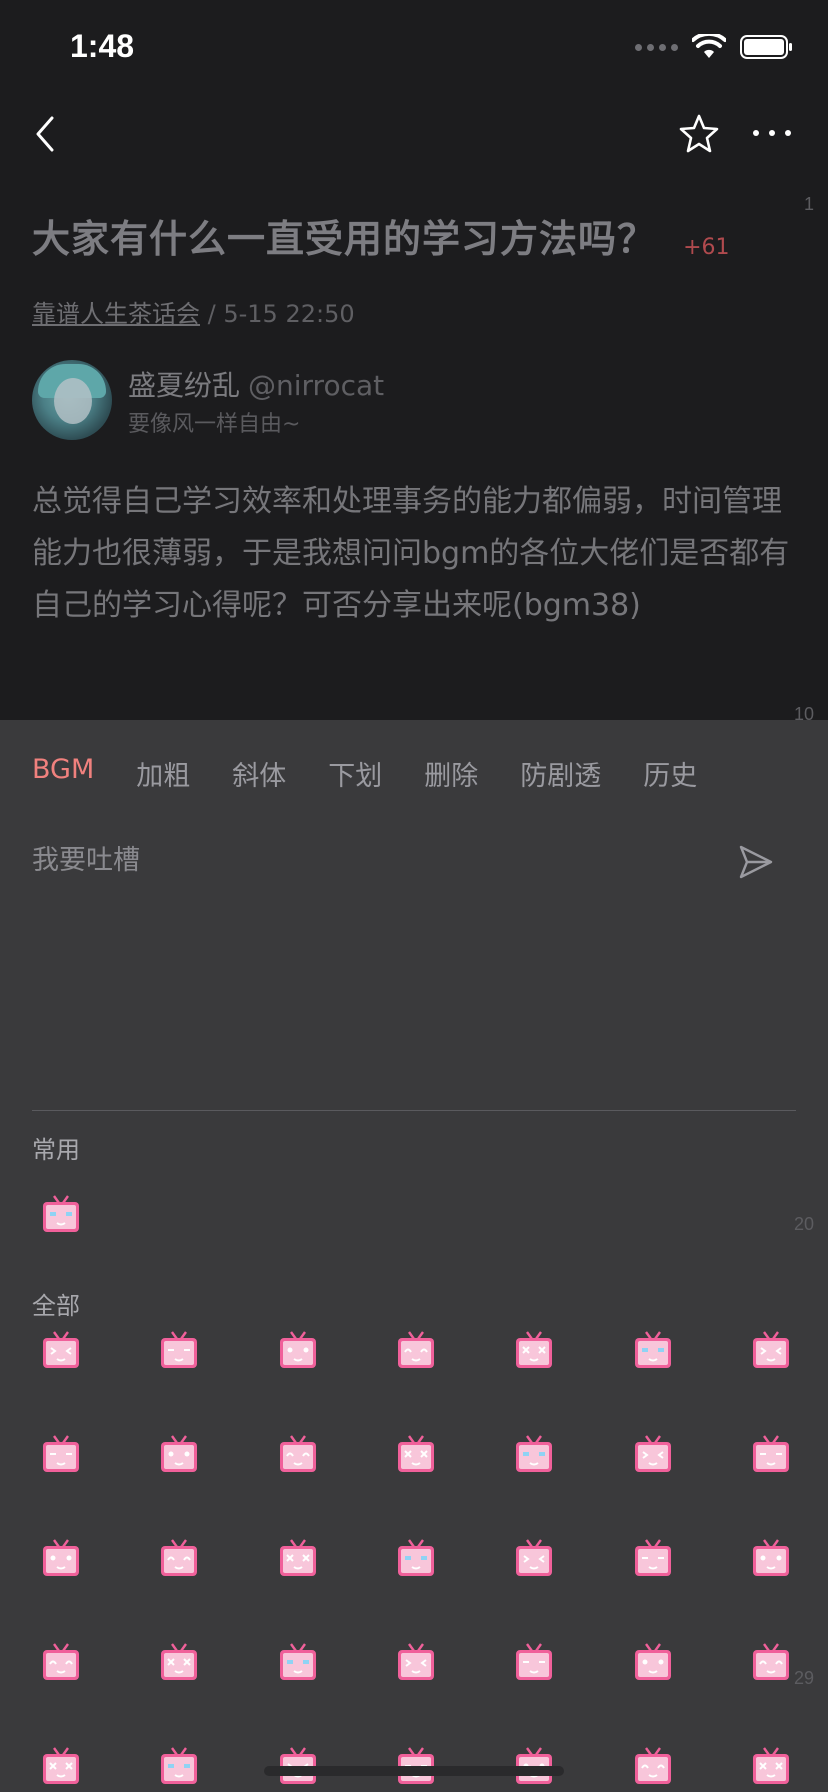  I want to click on tab-italic: 斜体, so click(259, 773).